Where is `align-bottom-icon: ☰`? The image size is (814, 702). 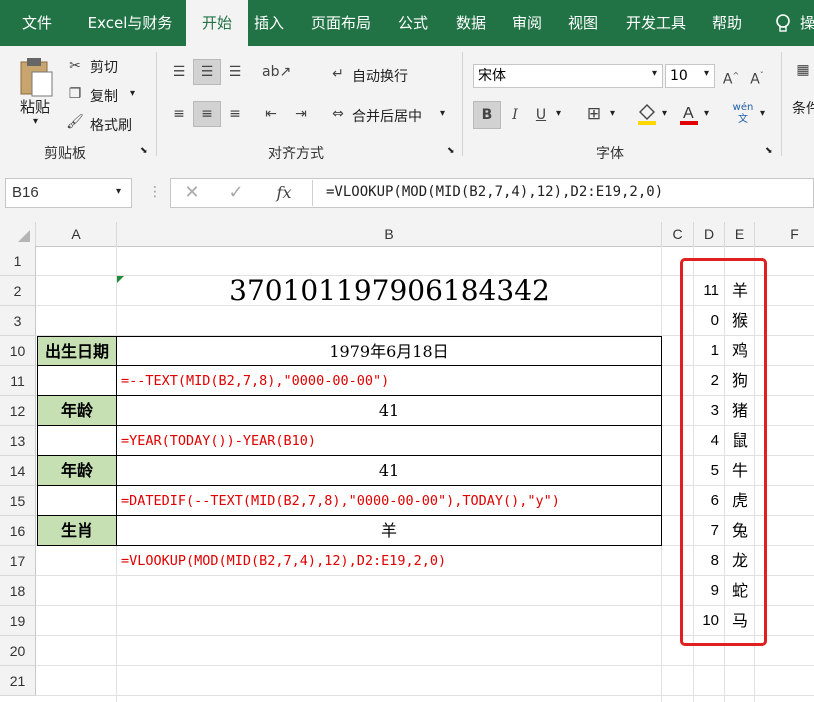
align-bottom-icon: ☰ is located at coordinates (235, 72).